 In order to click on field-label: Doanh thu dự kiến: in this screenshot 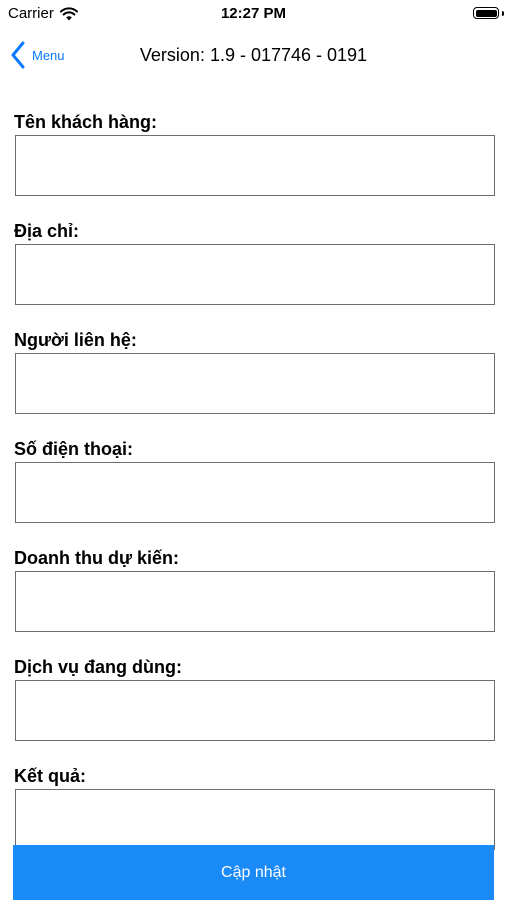, I will do `click(97, 558)`.